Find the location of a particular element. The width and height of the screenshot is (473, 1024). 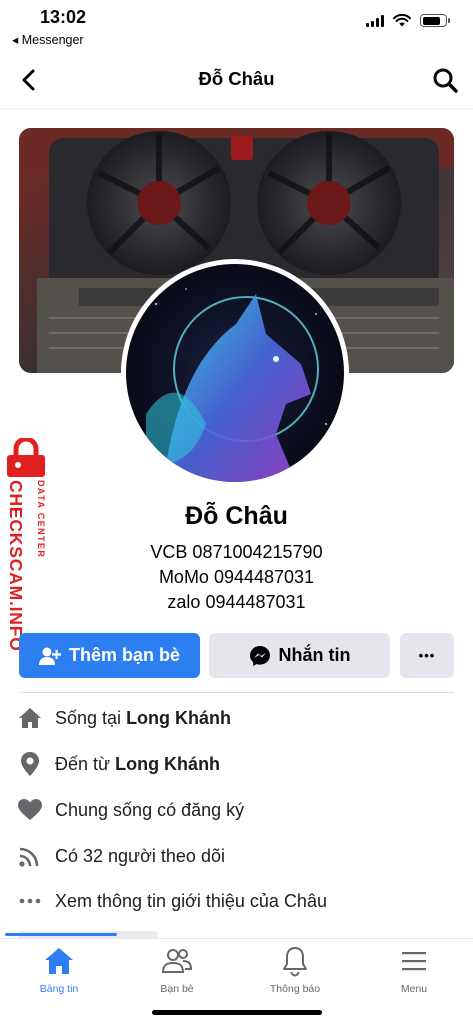

from-place-link: Long Khánh is located at coordinates (167, 764).